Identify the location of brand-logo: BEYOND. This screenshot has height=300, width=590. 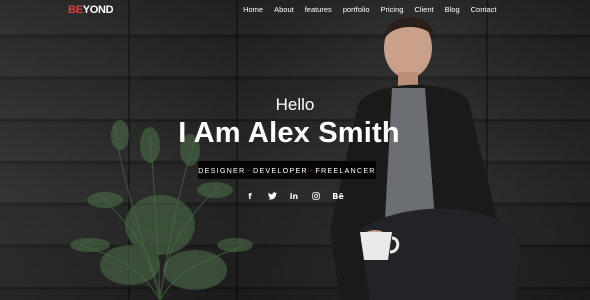
(91, 10).